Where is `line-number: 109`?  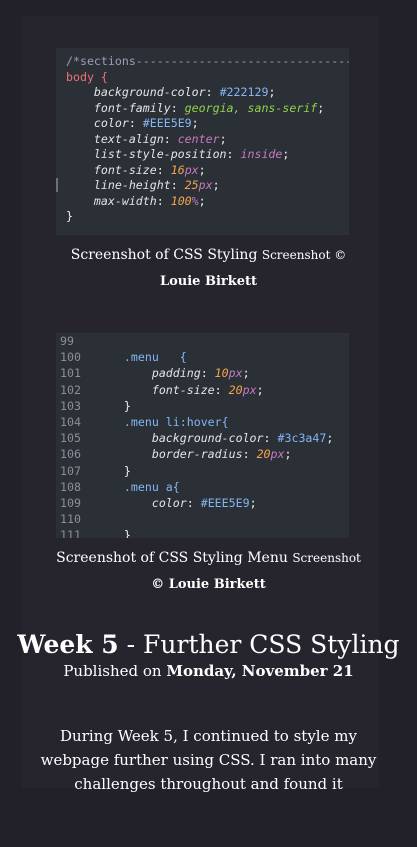 line-number: 109 is located at coordinates (70, 502).